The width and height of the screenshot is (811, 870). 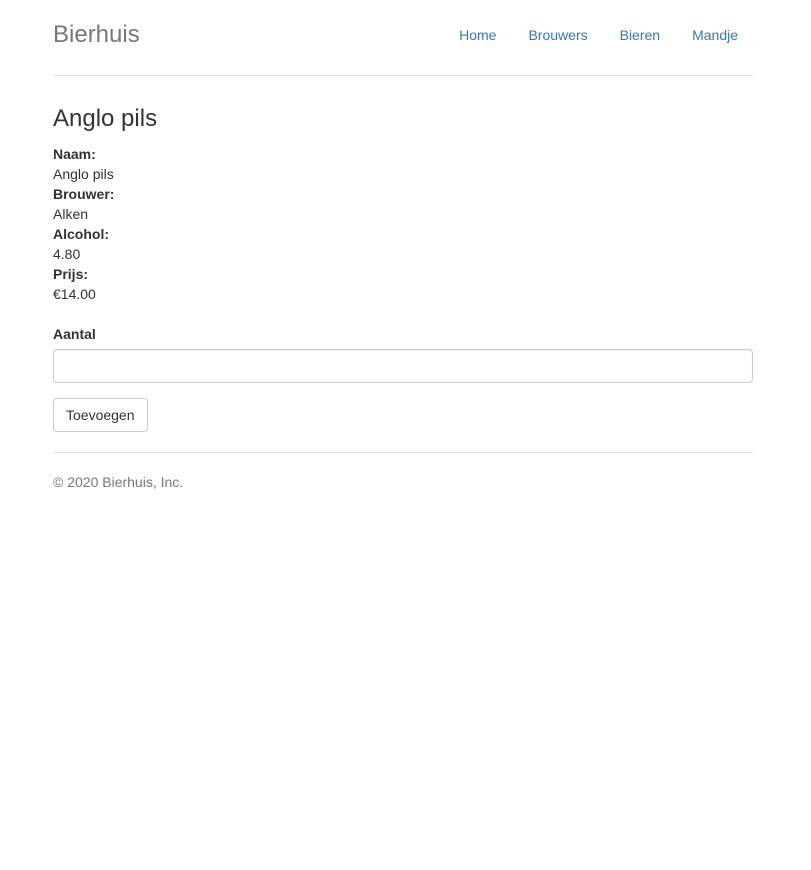 I want to click on copyright-text: © 2020 Bierhuis, Inc., so click(x=118, y=482).